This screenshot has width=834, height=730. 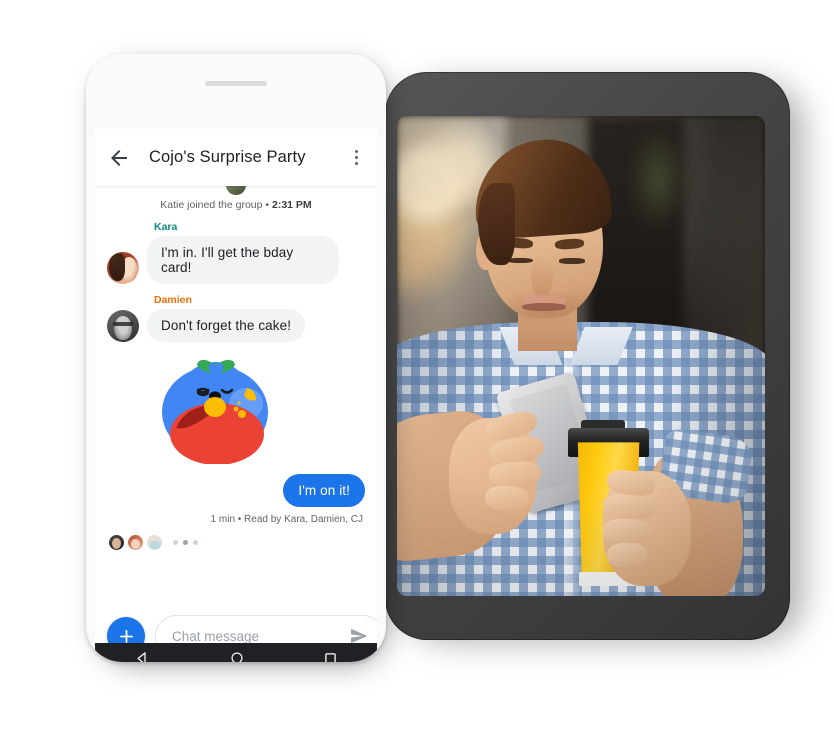 I want to click on blue-blob-eating-apple-sticker, so click(x=215, y=408).